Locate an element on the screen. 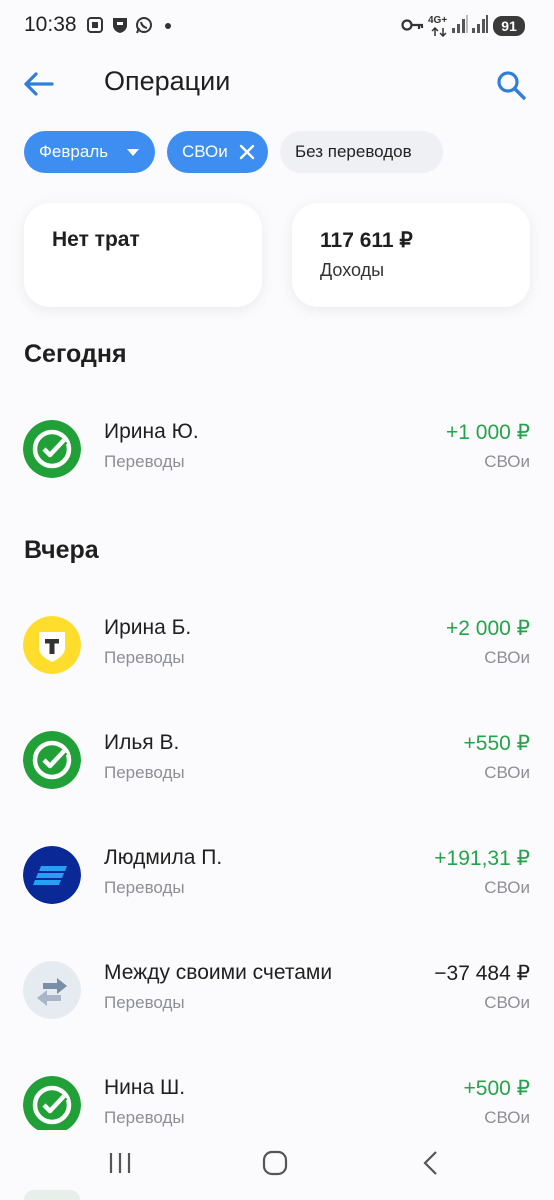 Image resolution: width=554 pixels, height=1200 pixels. next-row-peek is located at coordinates (52, 1195).